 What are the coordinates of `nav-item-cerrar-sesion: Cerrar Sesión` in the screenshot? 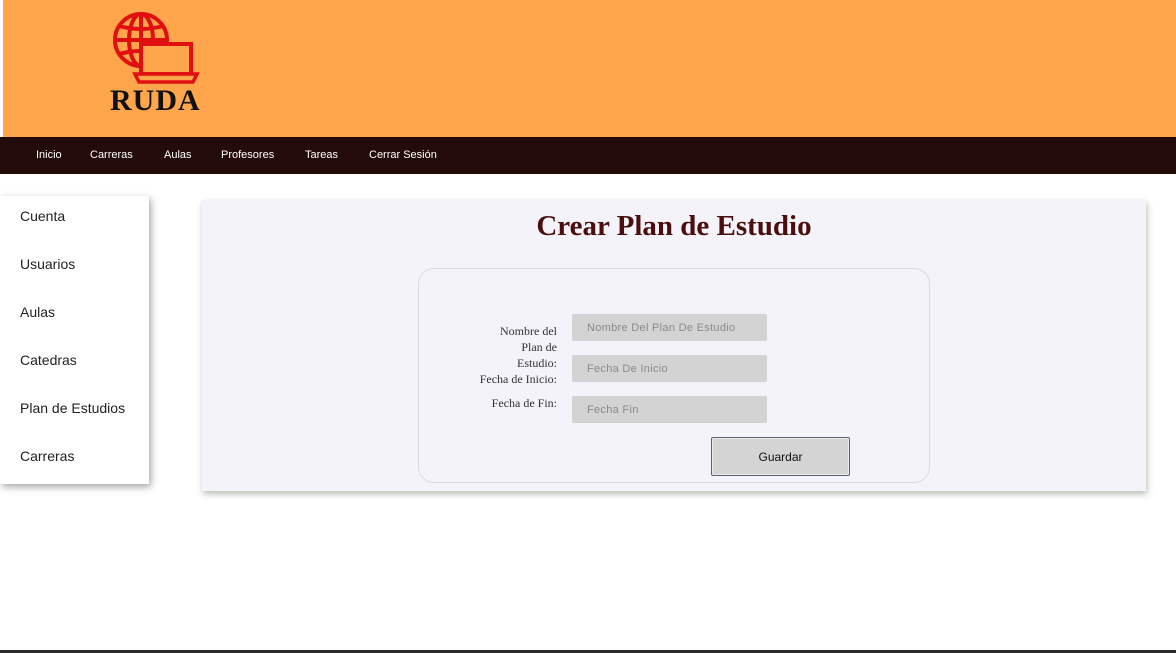 It's located at (403, 155).